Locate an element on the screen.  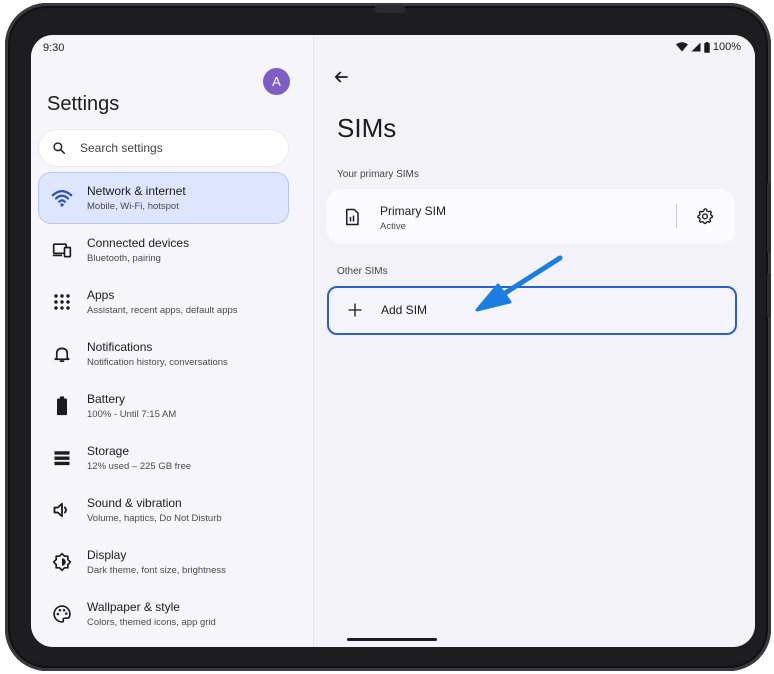
storage-icon is located at coordinates (62, 458).